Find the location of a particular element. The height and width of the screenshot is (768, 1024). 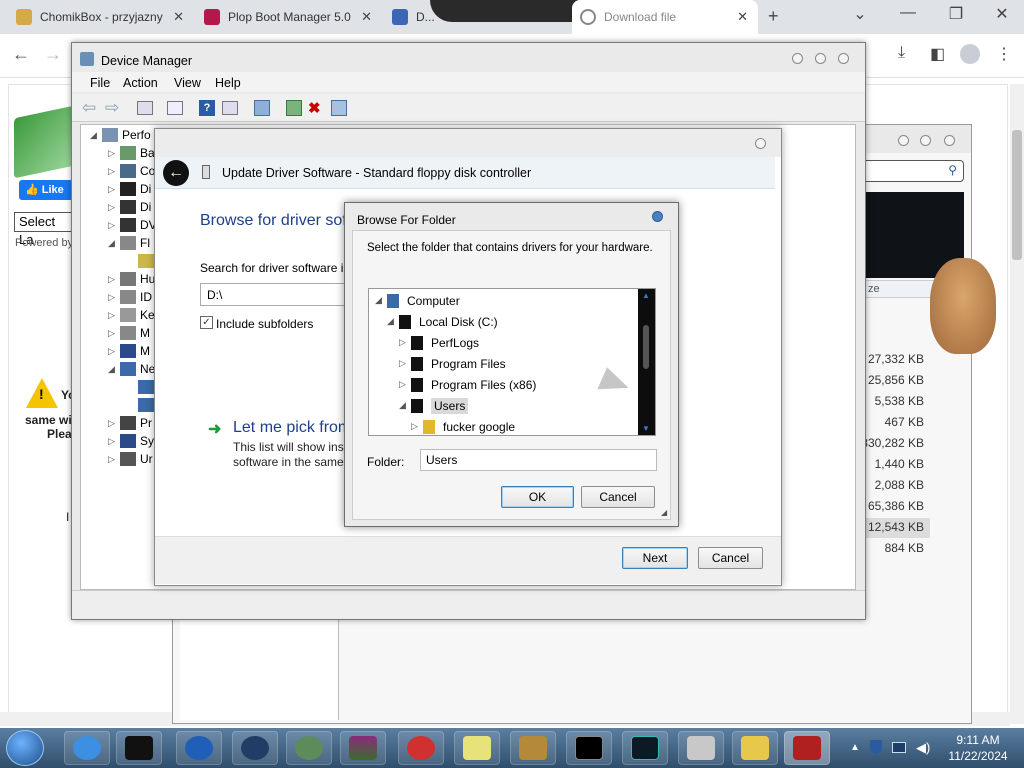

device-category-item: ▷ Pr is located at coordinates (125, 423).